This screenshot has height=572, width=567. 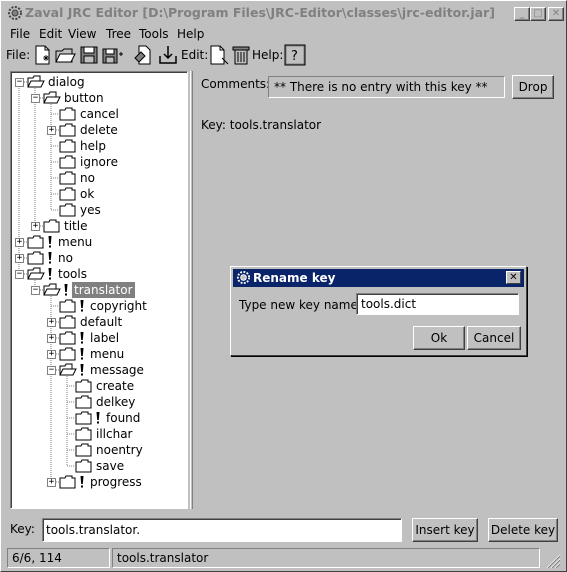 I want to click on delete-key-button: Delete key, so click(x=523, y=530).